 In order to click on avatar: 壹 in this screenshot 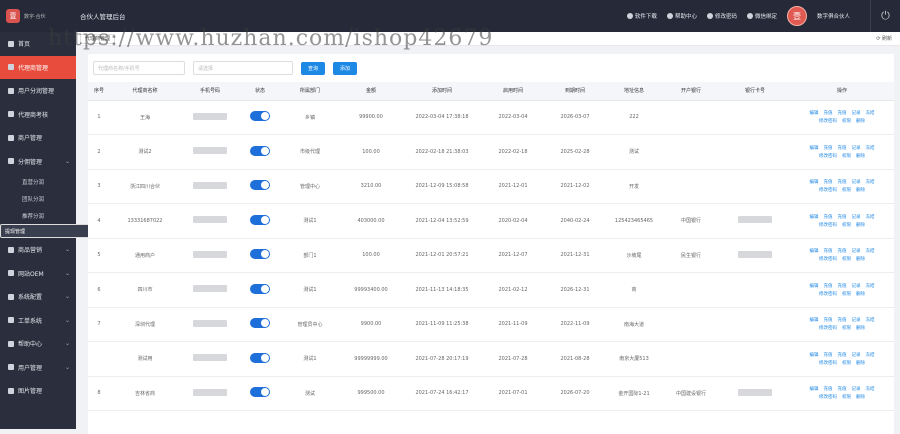, I will do `click(796, 16)`.